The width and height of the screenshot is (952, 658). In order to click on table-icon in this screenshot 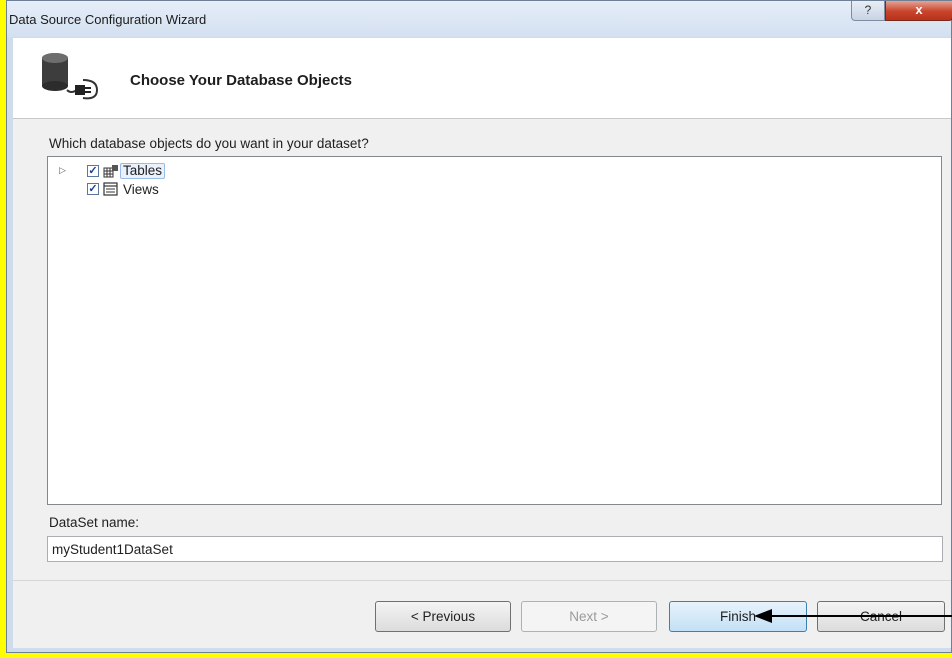, I will do `click(110, 171)`.